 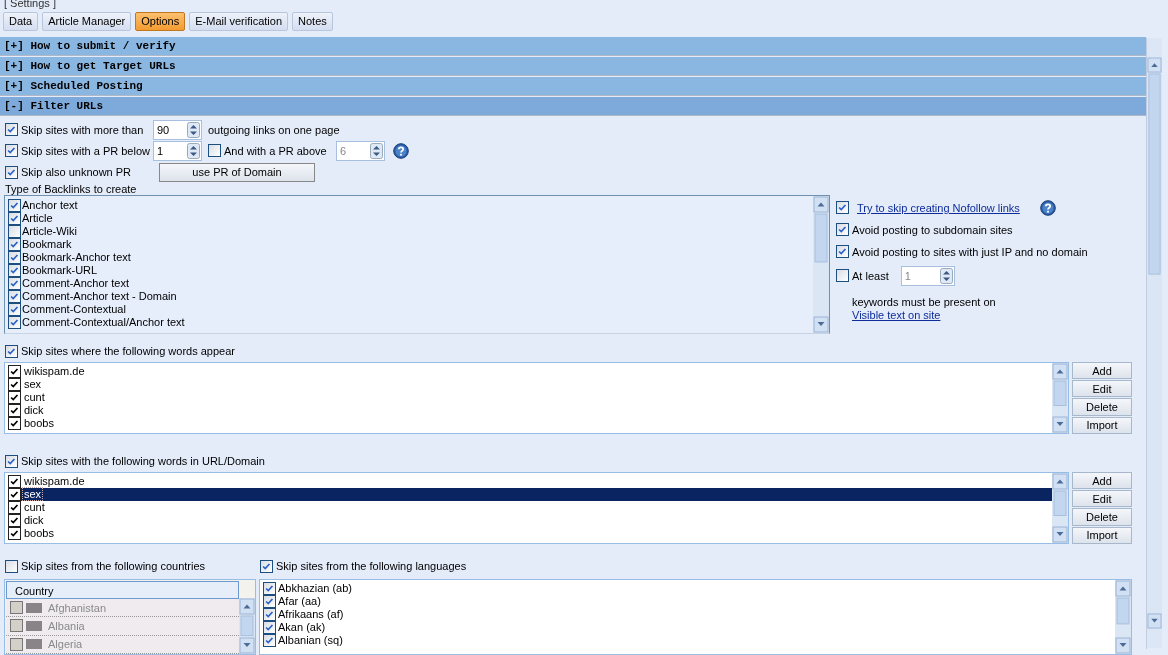 What do you see at coordinates (932, 230) in the screenshot?
I see `checkbox-label: Avoid posting to subdomain sites` at bounding box center [932, 230].